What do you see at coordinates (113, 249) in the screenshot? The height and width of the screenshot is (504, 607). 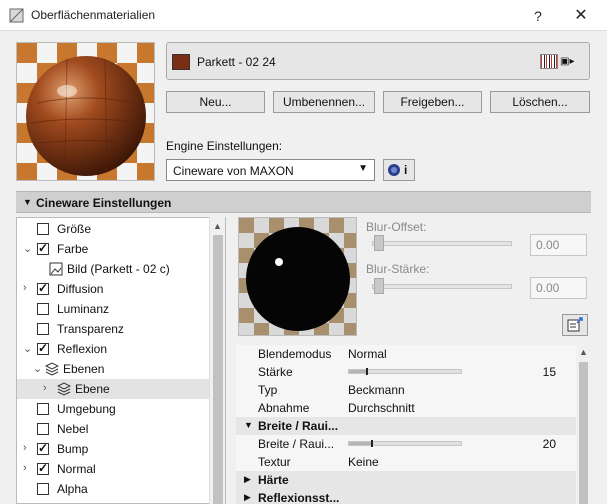 I see `channel-row-farbe: ⌄ Farbe` at bounding box center [113, 249].